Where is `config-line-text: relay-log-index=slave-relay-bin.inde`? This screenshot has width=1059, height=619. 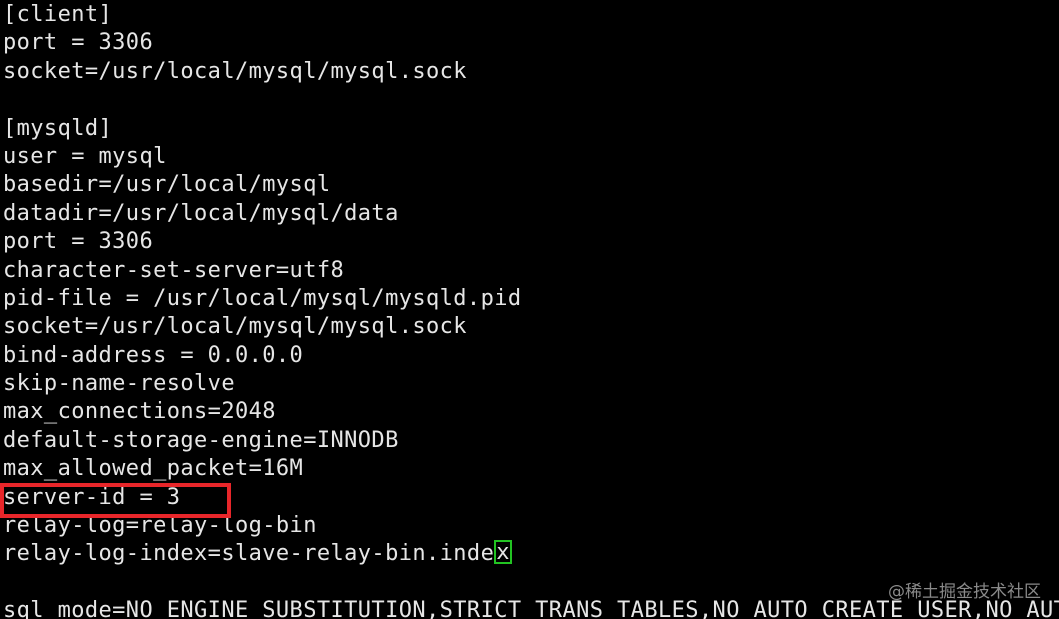
config-line-text: relay-log-index=slave-relay-bin.inde is located at coordinates (249, 554).